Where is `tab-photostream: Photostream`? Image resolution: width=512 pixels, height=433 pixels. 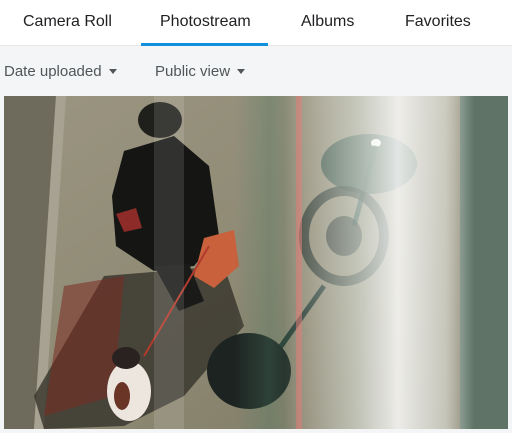
tab-photostream: Photostream is located at coordinates (205, 22).